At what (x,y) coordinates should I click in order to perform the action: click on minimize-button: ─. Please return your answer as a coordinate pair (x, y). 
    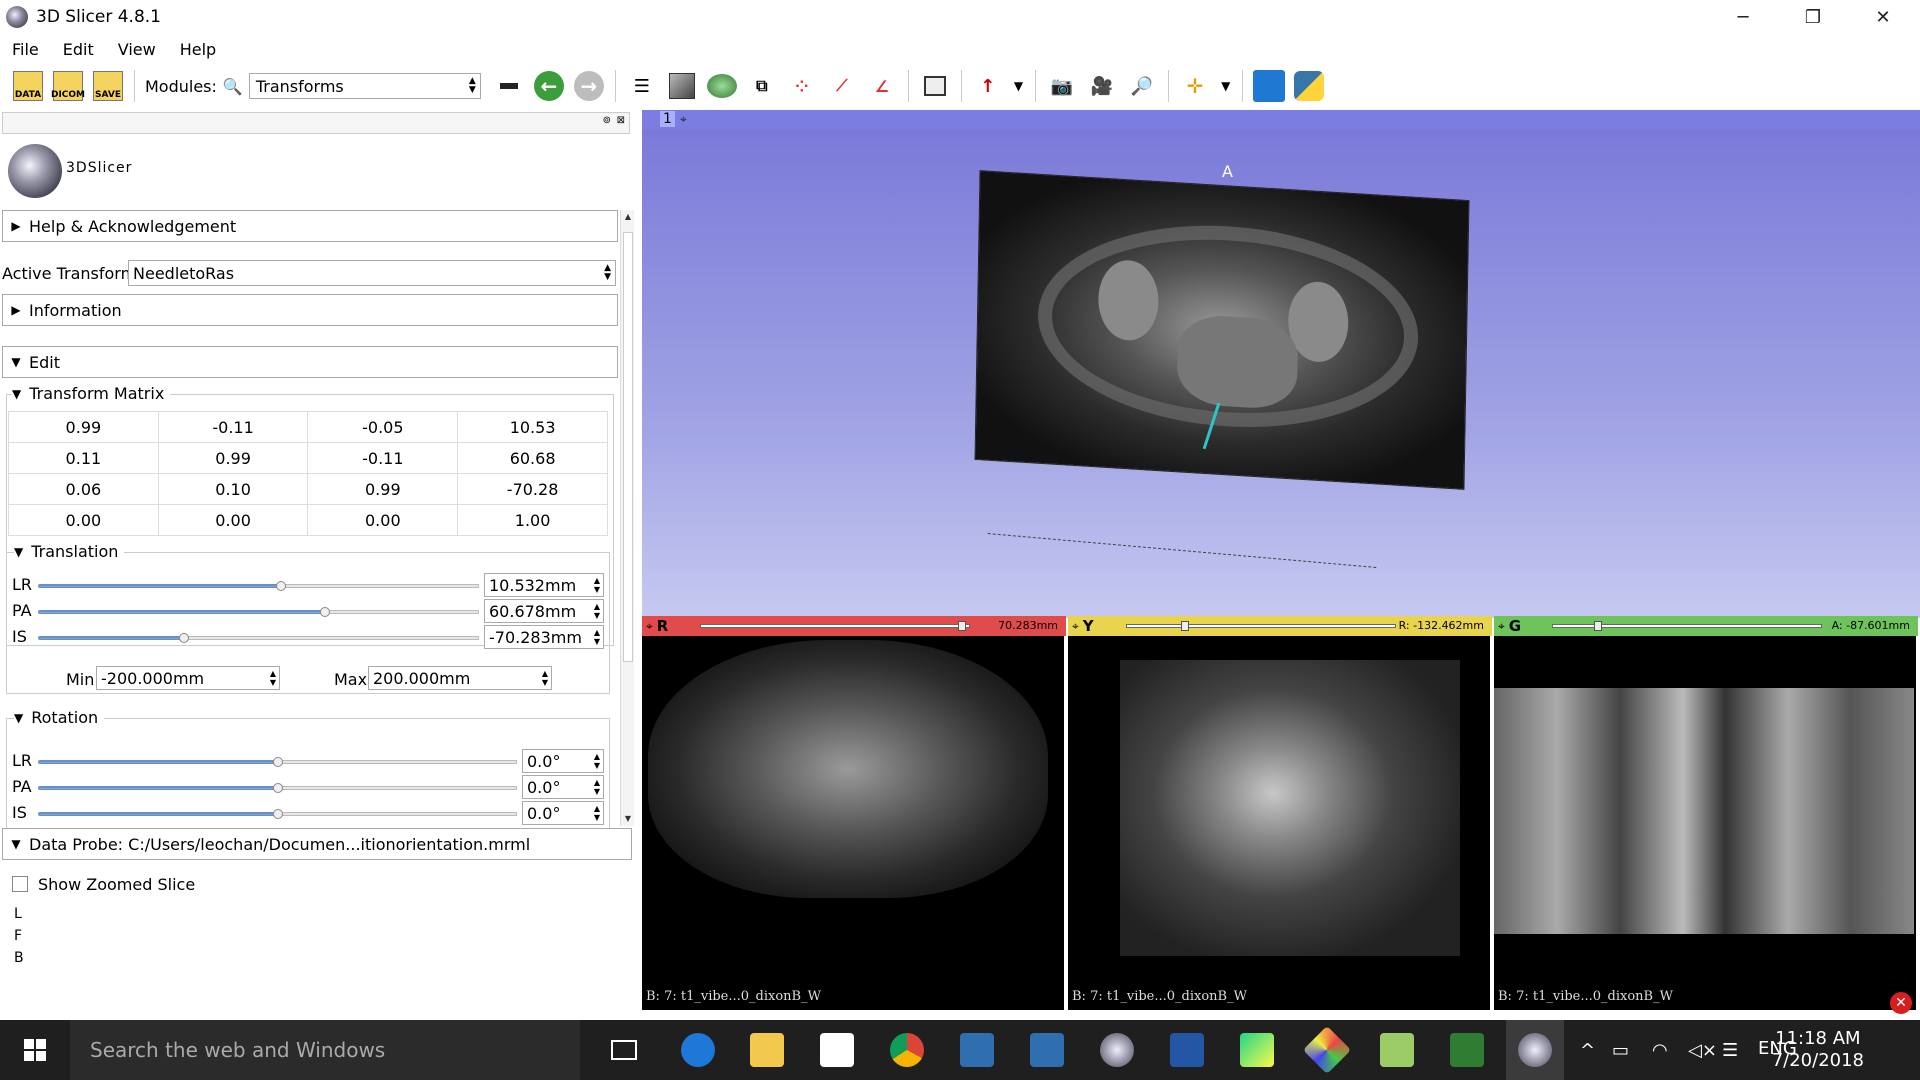
    Looking at the image, I should click on (1743, 17).